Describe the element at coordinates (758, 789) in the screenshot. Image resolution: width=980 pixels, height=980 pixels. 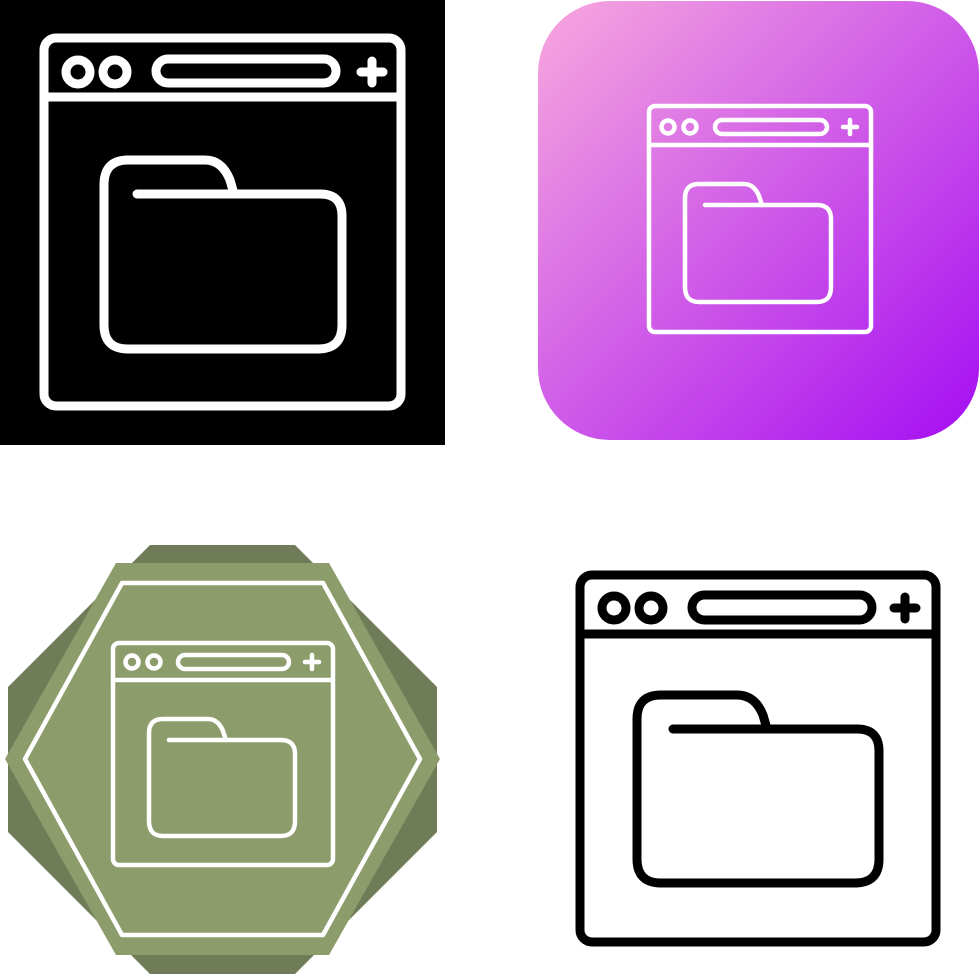
I see `folder-icon` at that location.